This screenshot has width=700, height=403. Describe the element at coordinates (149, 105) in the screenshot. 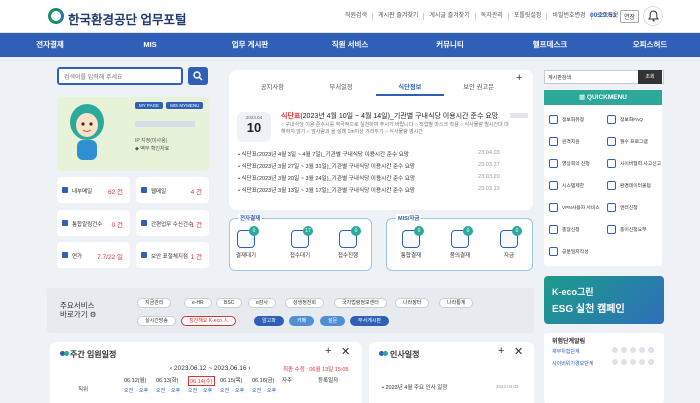

I see `mypage-tag: MY PAGE` at that location.